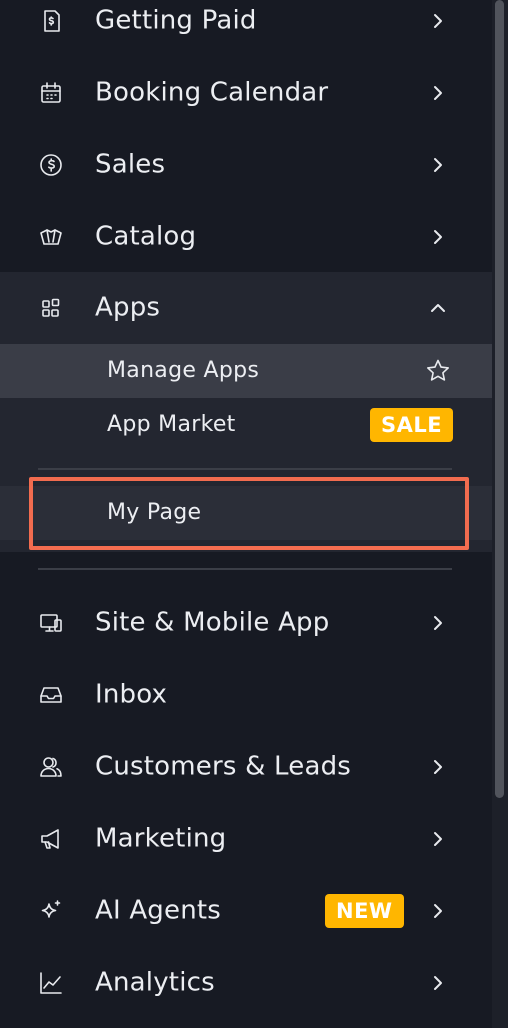 Image resolution: width=508 pixels, height=1028 pixels. What do you see at coordinates (246, 165) in the screenshot?
I see `nav-item-sales: Sales` at bounding box center [246, 165].